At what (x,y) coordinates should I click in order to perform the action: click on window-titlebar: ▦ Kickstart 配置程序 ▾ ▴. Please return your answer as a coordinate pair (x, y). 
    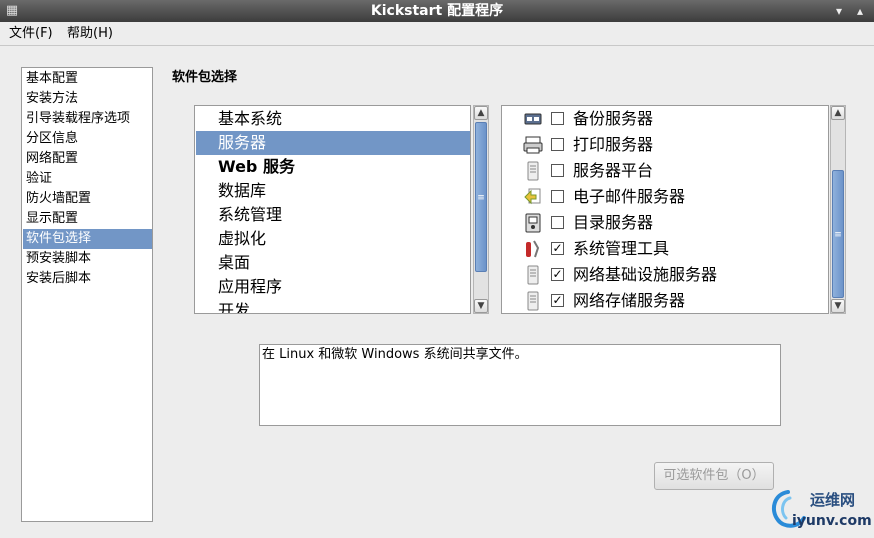
    Looking at the image, I should click on (437, 11).